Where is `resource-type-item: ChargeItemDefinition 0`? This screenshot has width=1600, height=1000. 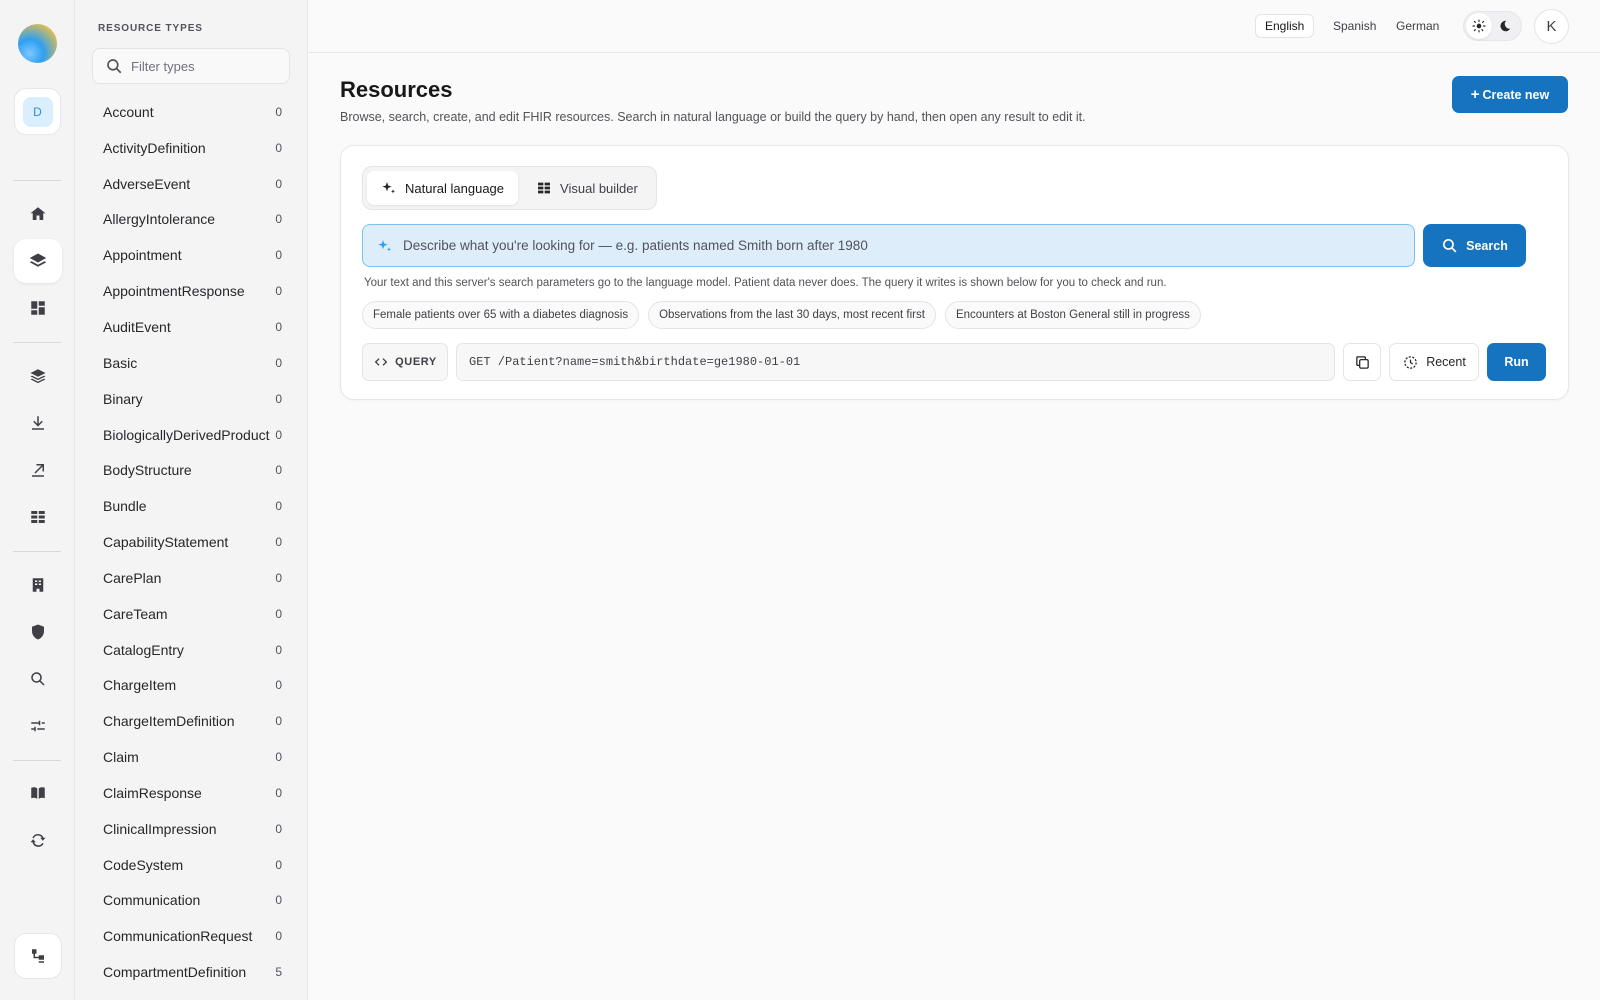
resource-type-item: ChargeItemDefinition 0 is located at coordinates (191, 721).